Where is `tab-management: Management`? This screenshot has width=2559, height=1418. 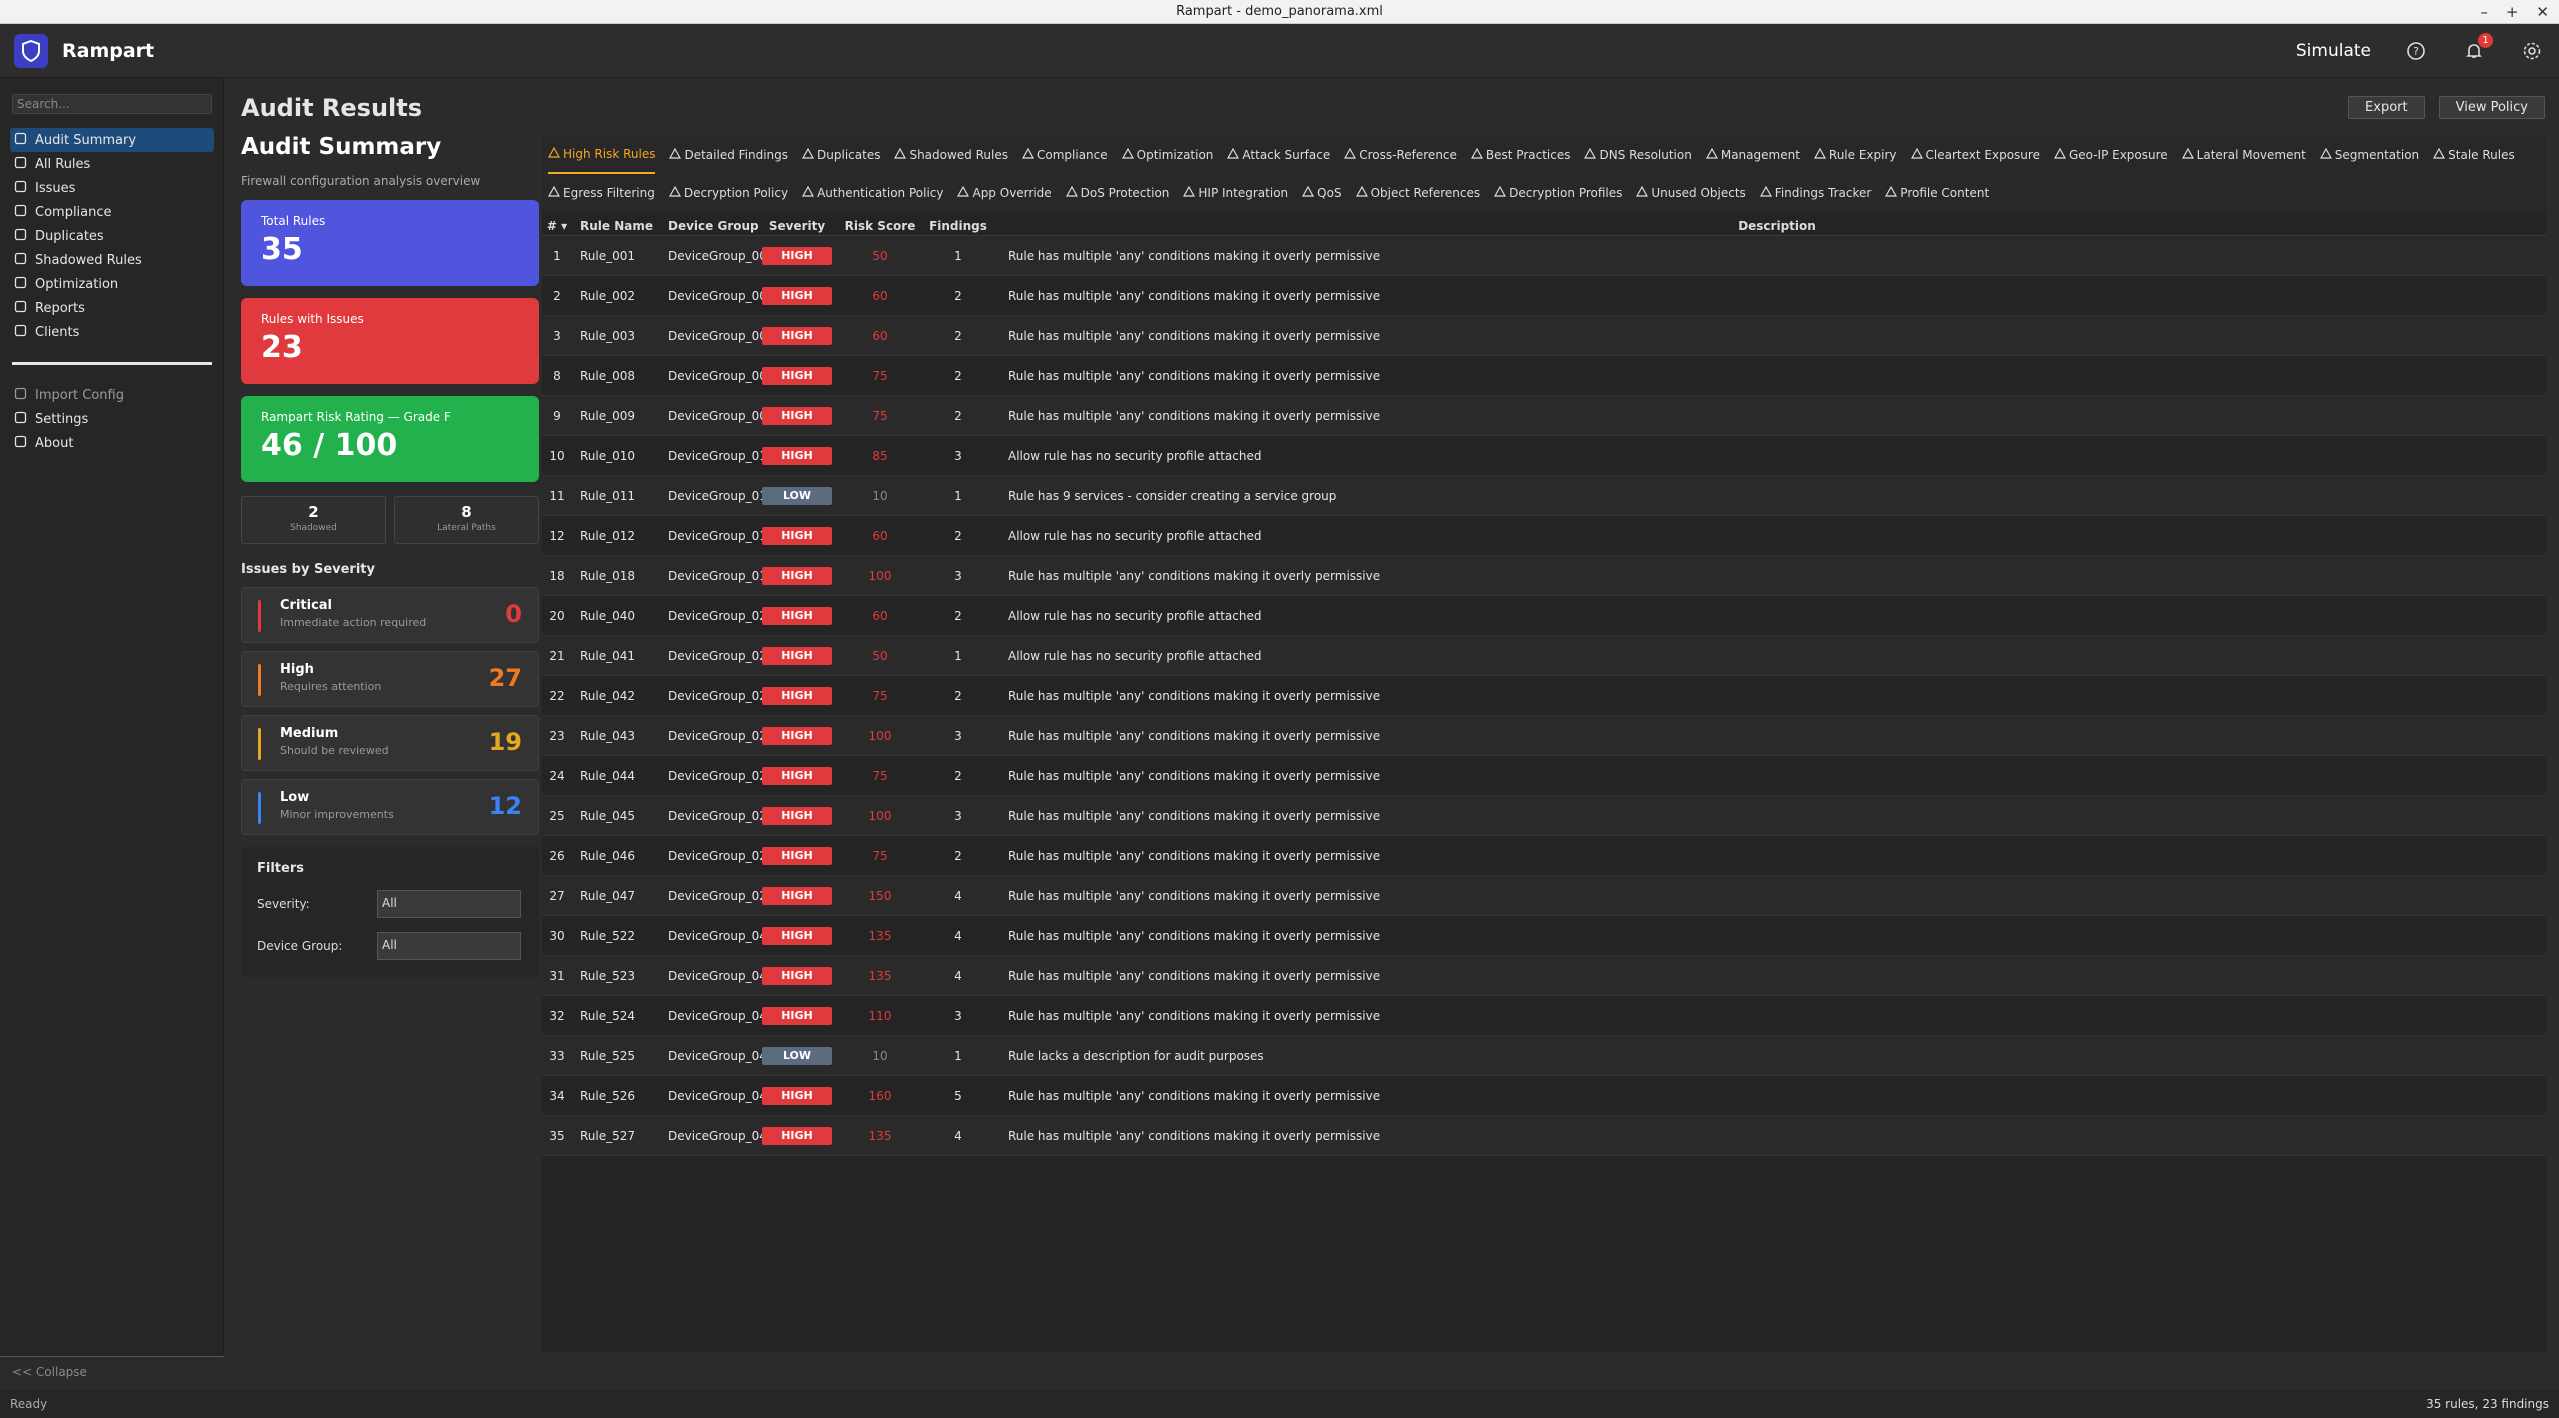
tab-management: Management is located at coordinates (1752, 155).